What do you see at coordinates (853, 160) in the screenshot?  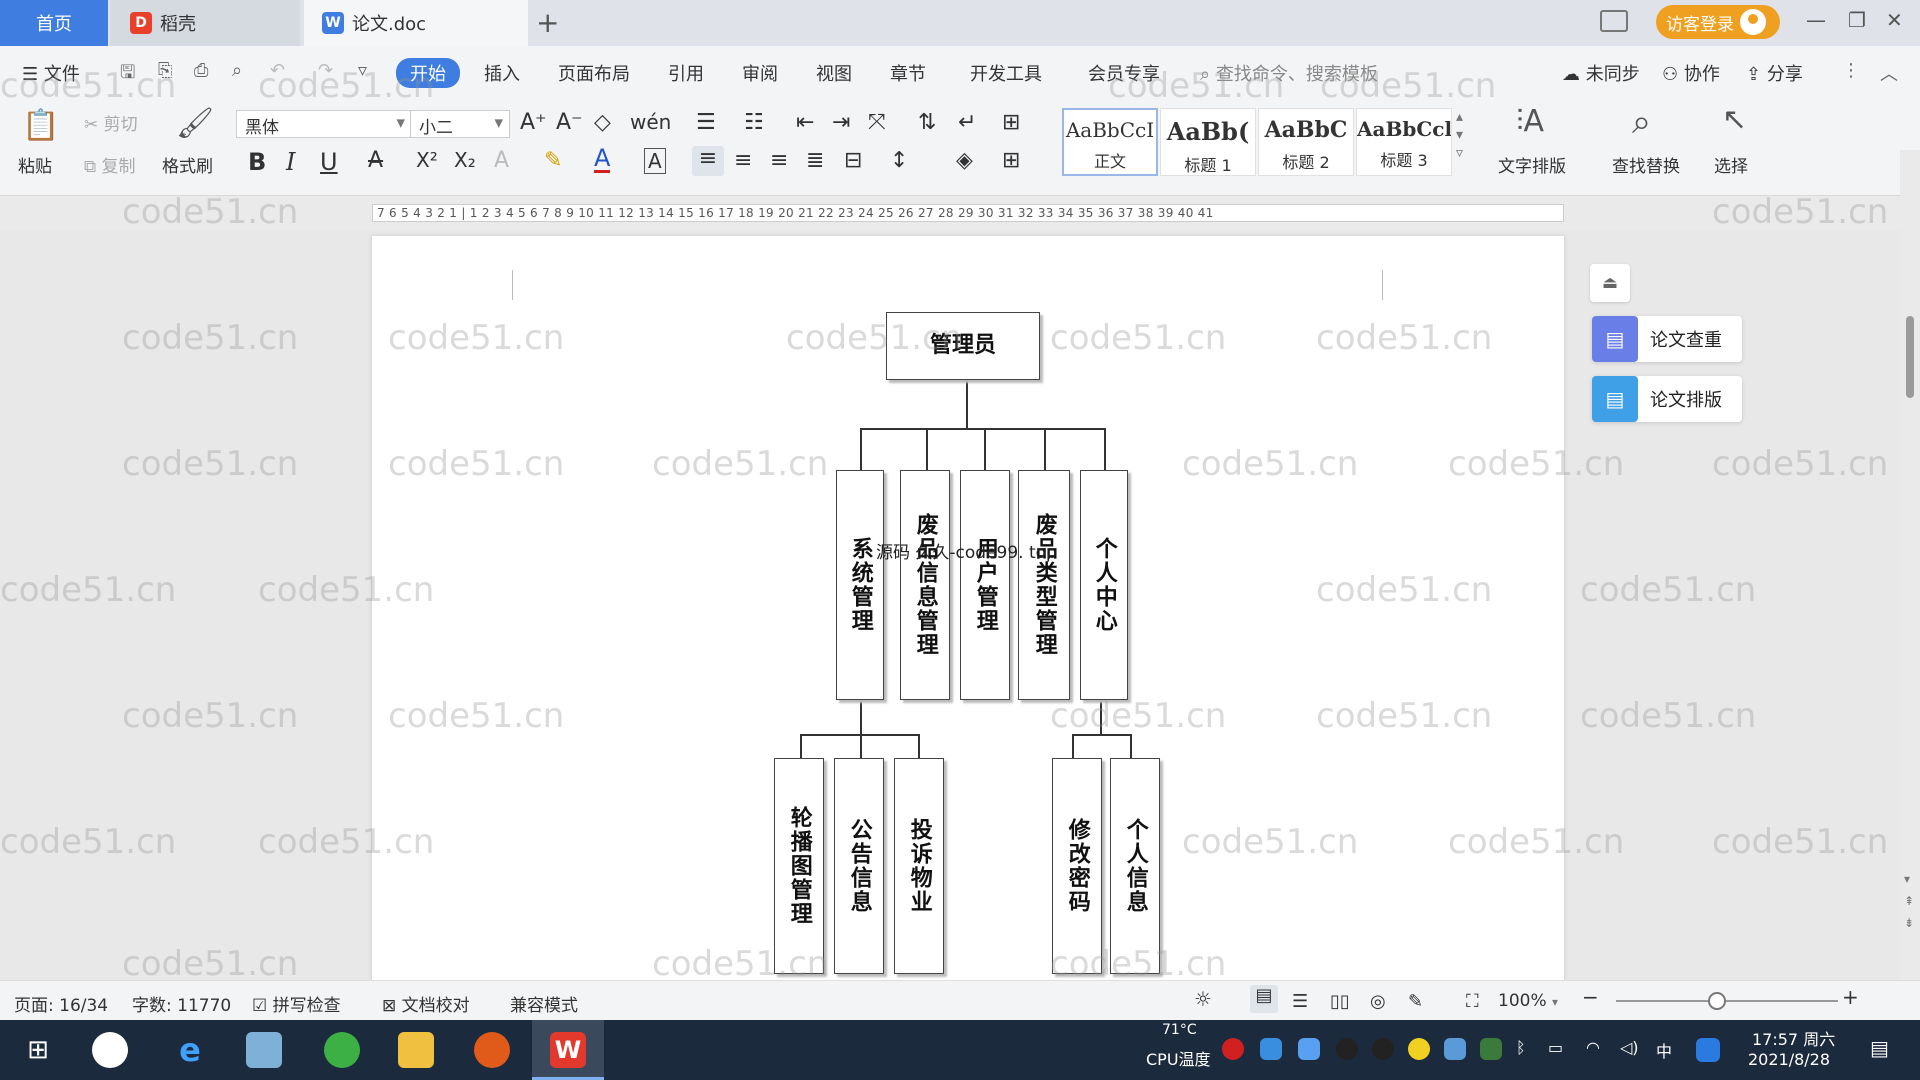 I see `distributed-icon: ⊟` at bounding box center [853, 160].